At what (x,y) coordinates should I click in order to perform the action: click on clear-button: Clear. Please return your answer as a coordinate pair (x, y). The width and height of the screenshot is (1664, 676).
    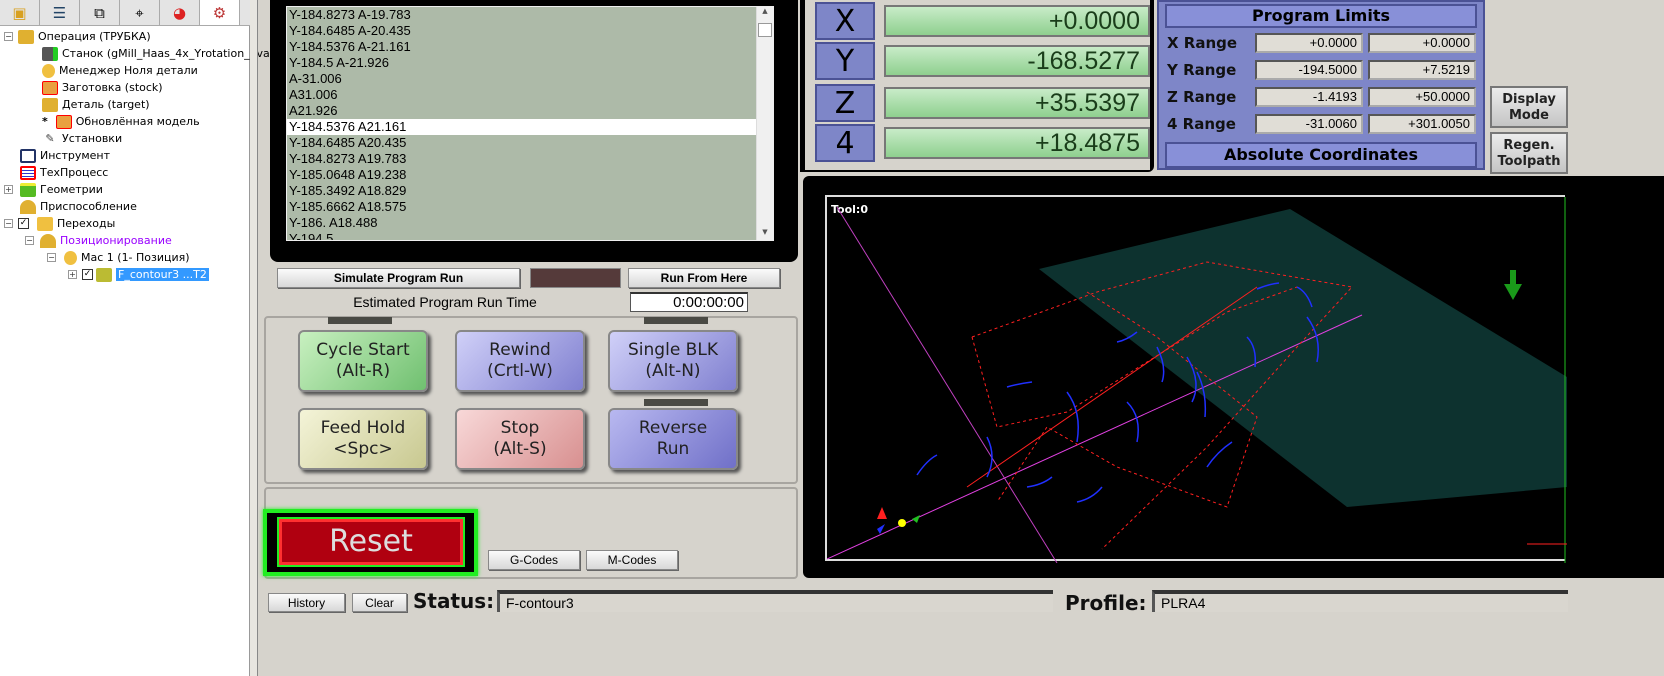
    Looking at the image, I should click on (379, 602).